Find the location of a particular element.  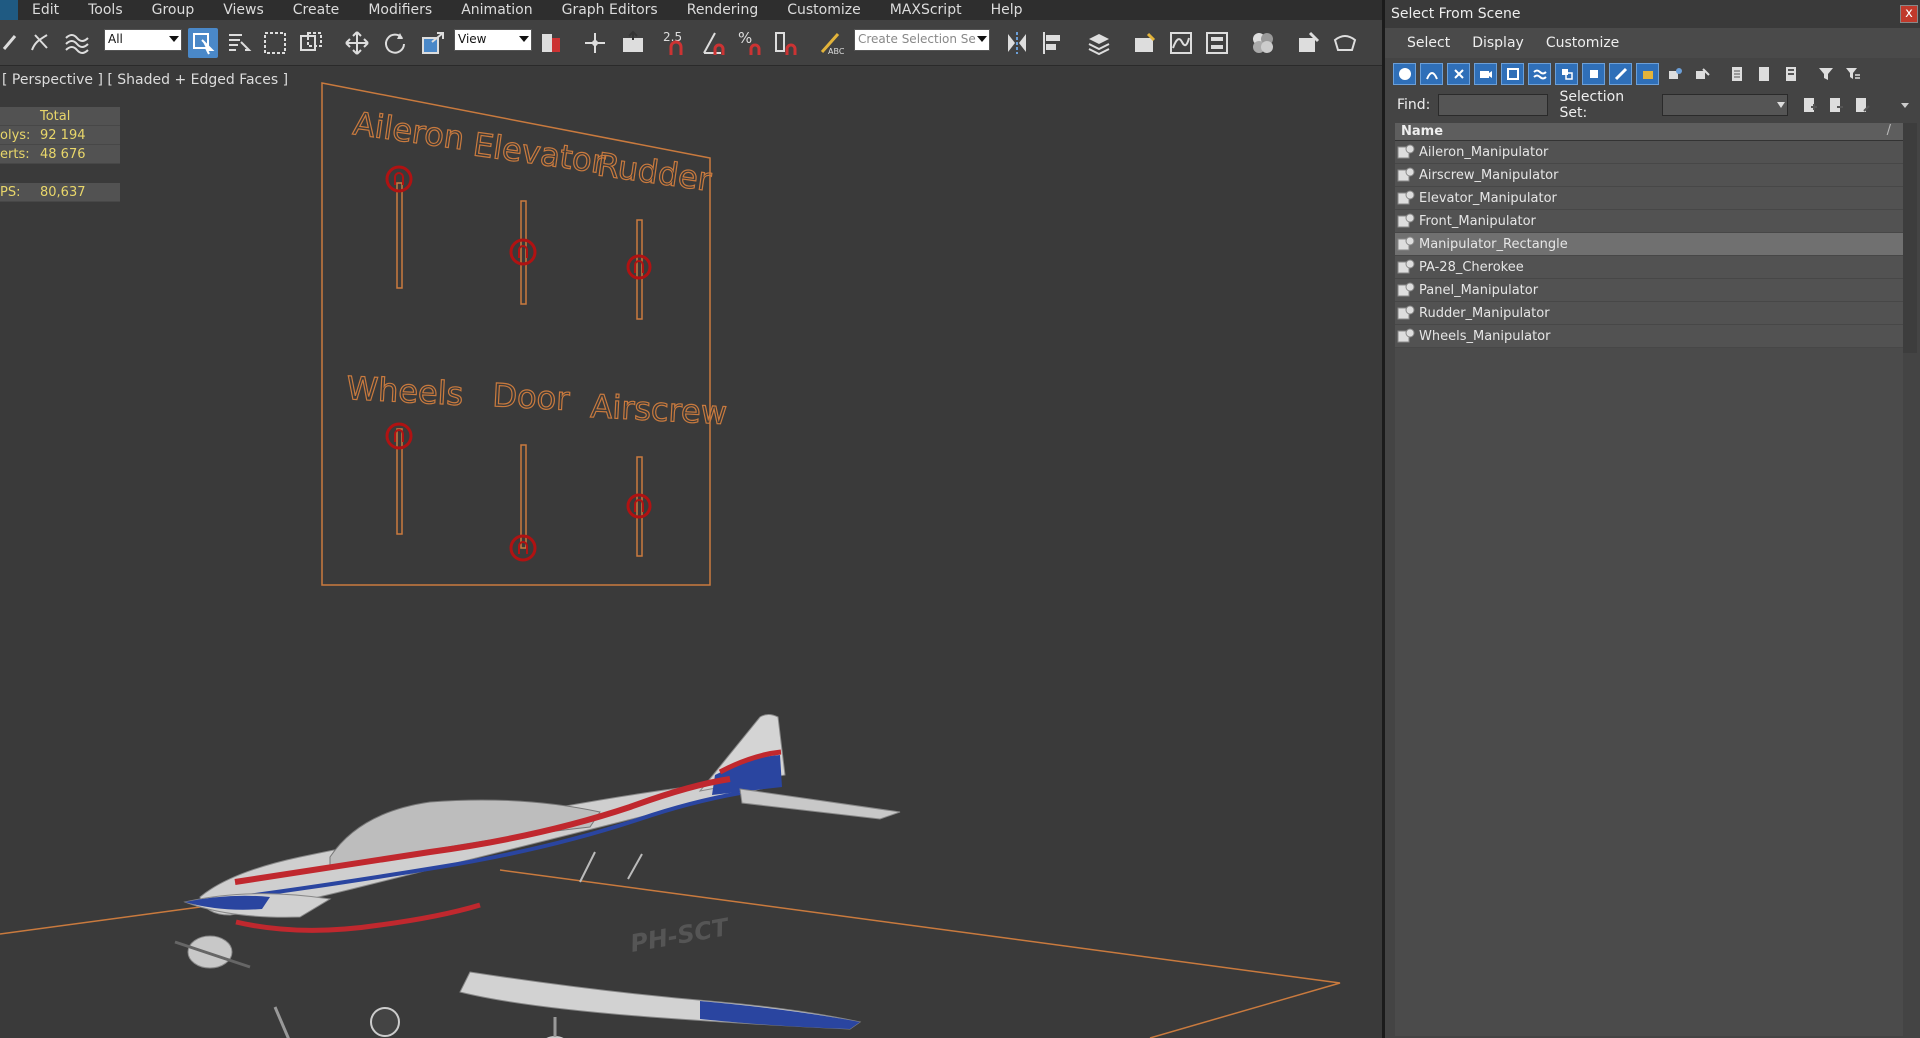

list-item: Panel_Manipulator is located at coordinates (1649, 290).